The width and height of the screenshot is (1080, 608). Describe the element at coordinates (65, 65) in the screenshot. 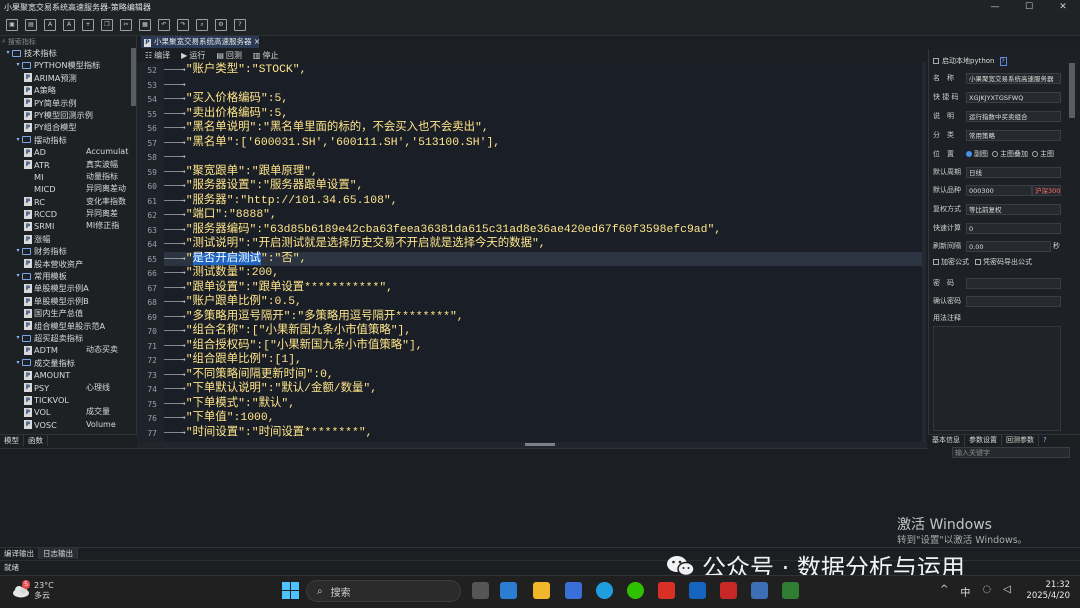

I see `tree-folder: ▾ PYTHON模型指标` at that location.